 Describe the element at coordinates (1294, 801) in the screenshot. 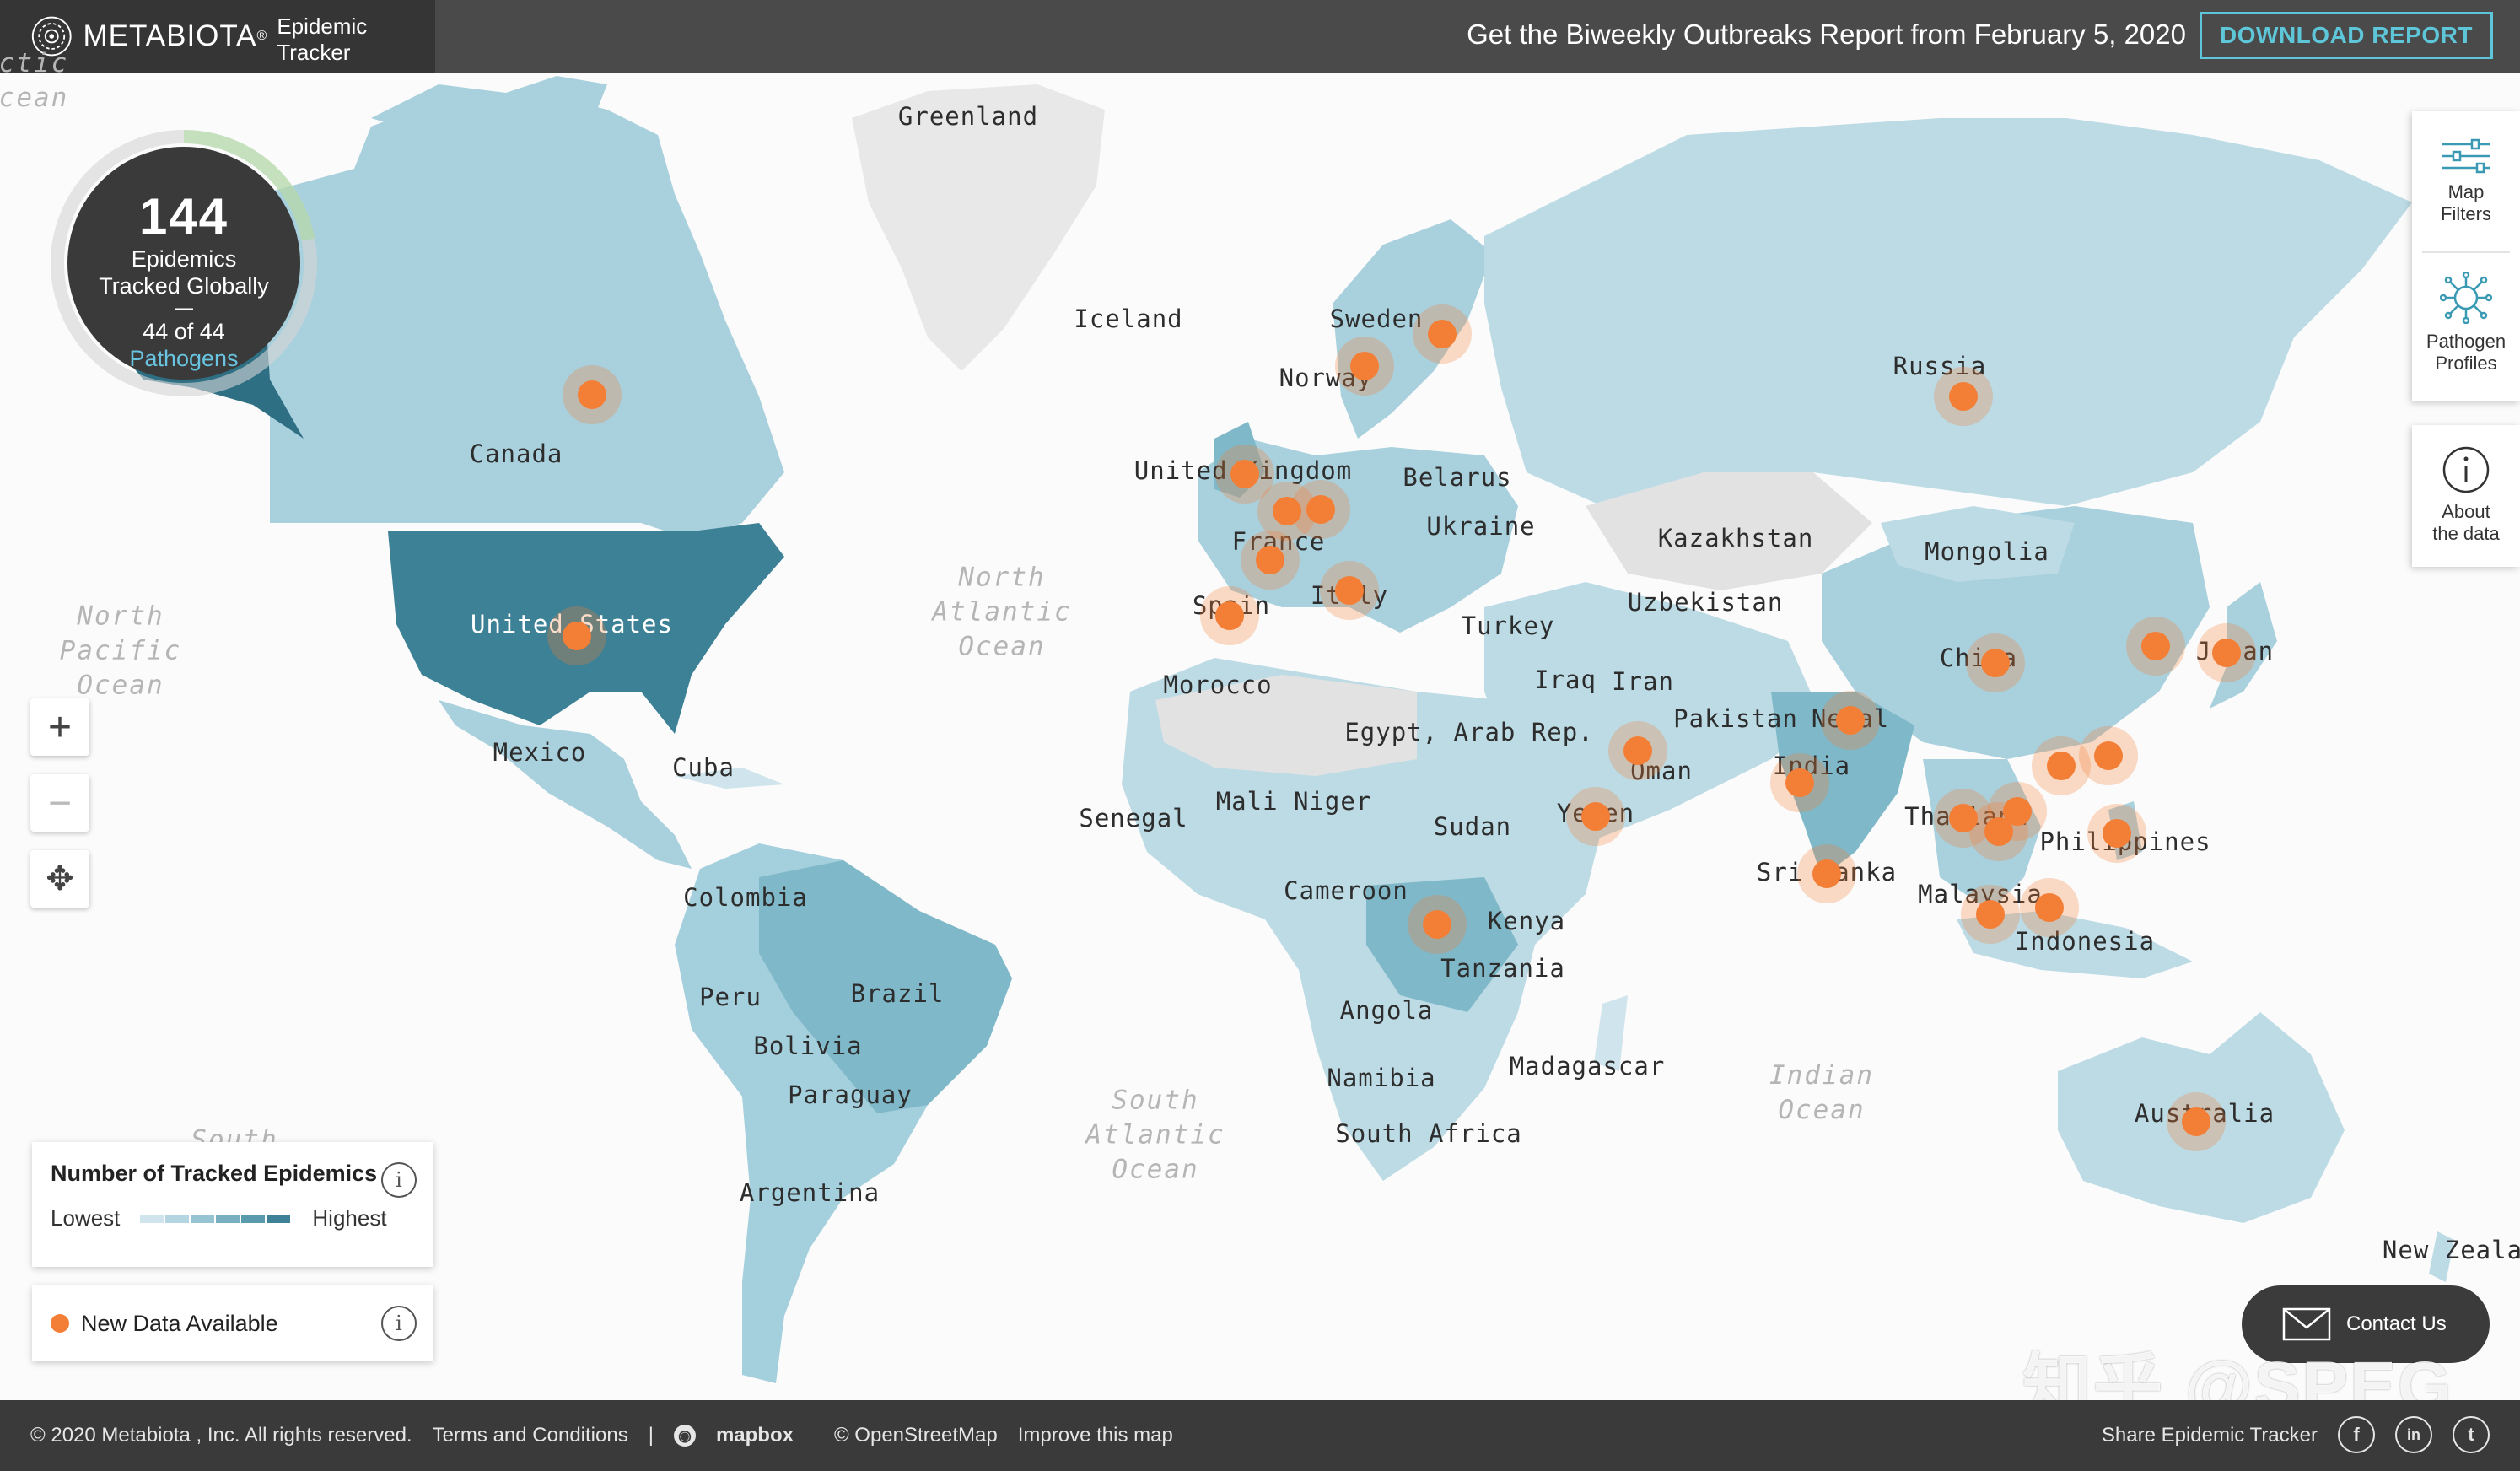

I see `map-label-mali-niger: Mali Niger` at that location.